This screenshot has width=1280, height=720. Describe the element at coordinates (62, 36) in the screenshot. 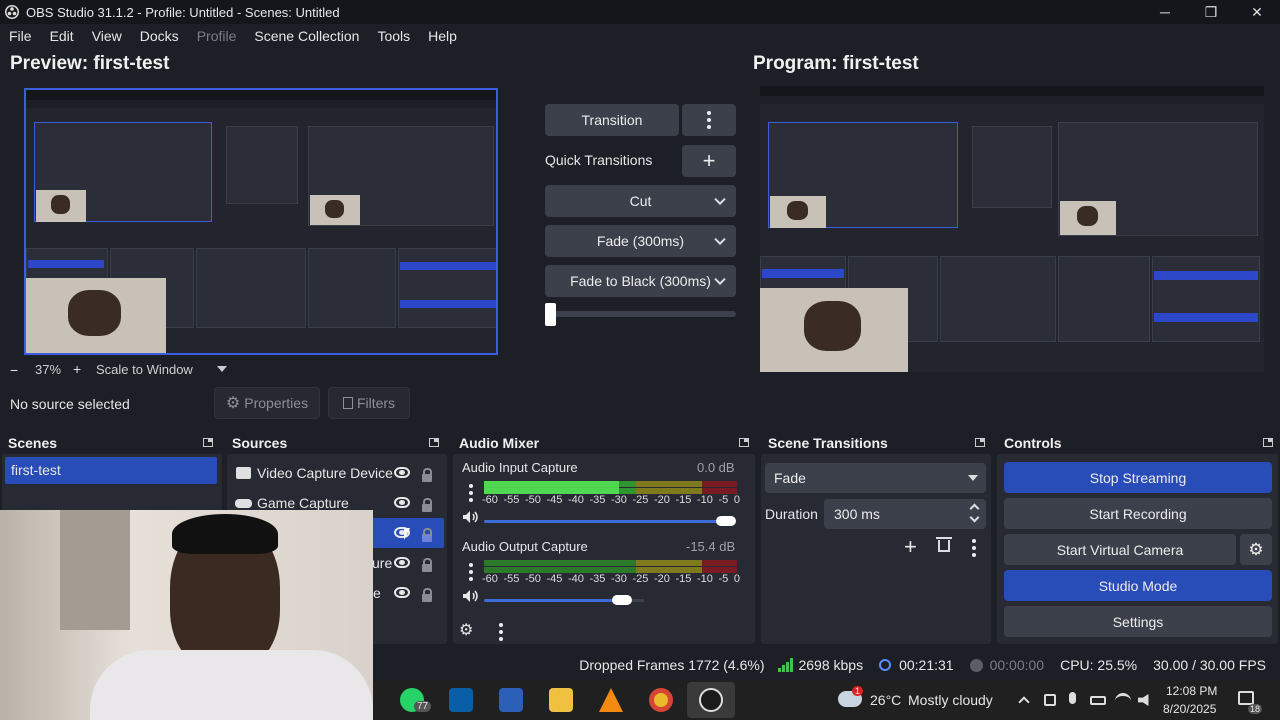

I see `menu-edit: Edit` at that location.